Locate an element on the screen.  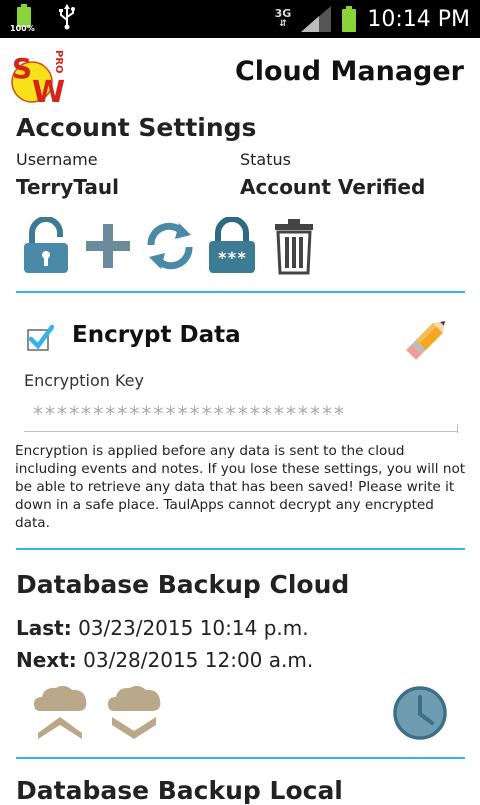
last-backup-label: Last: is located at coordinates (44, 628).